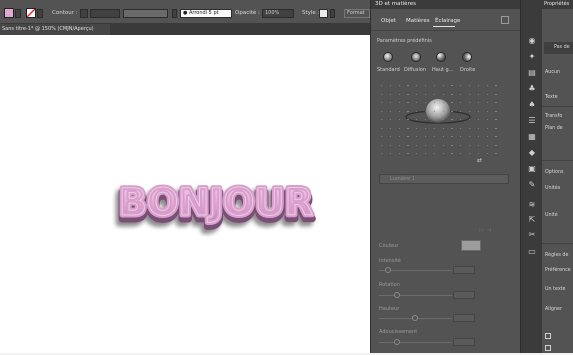 Image resolution: width=573 pixels, height=355 pixels. I want to click on slider-knob-softness, so click(396, 342).